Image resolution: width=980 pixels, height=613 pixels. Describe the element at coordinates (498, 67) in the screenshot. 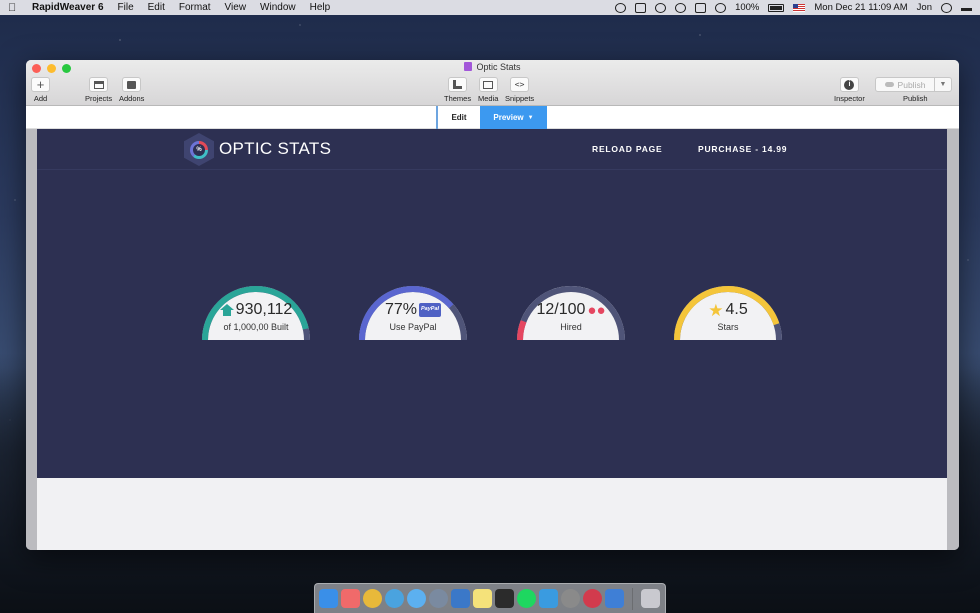

I see `window-title-text: Optic Stats` at that location.